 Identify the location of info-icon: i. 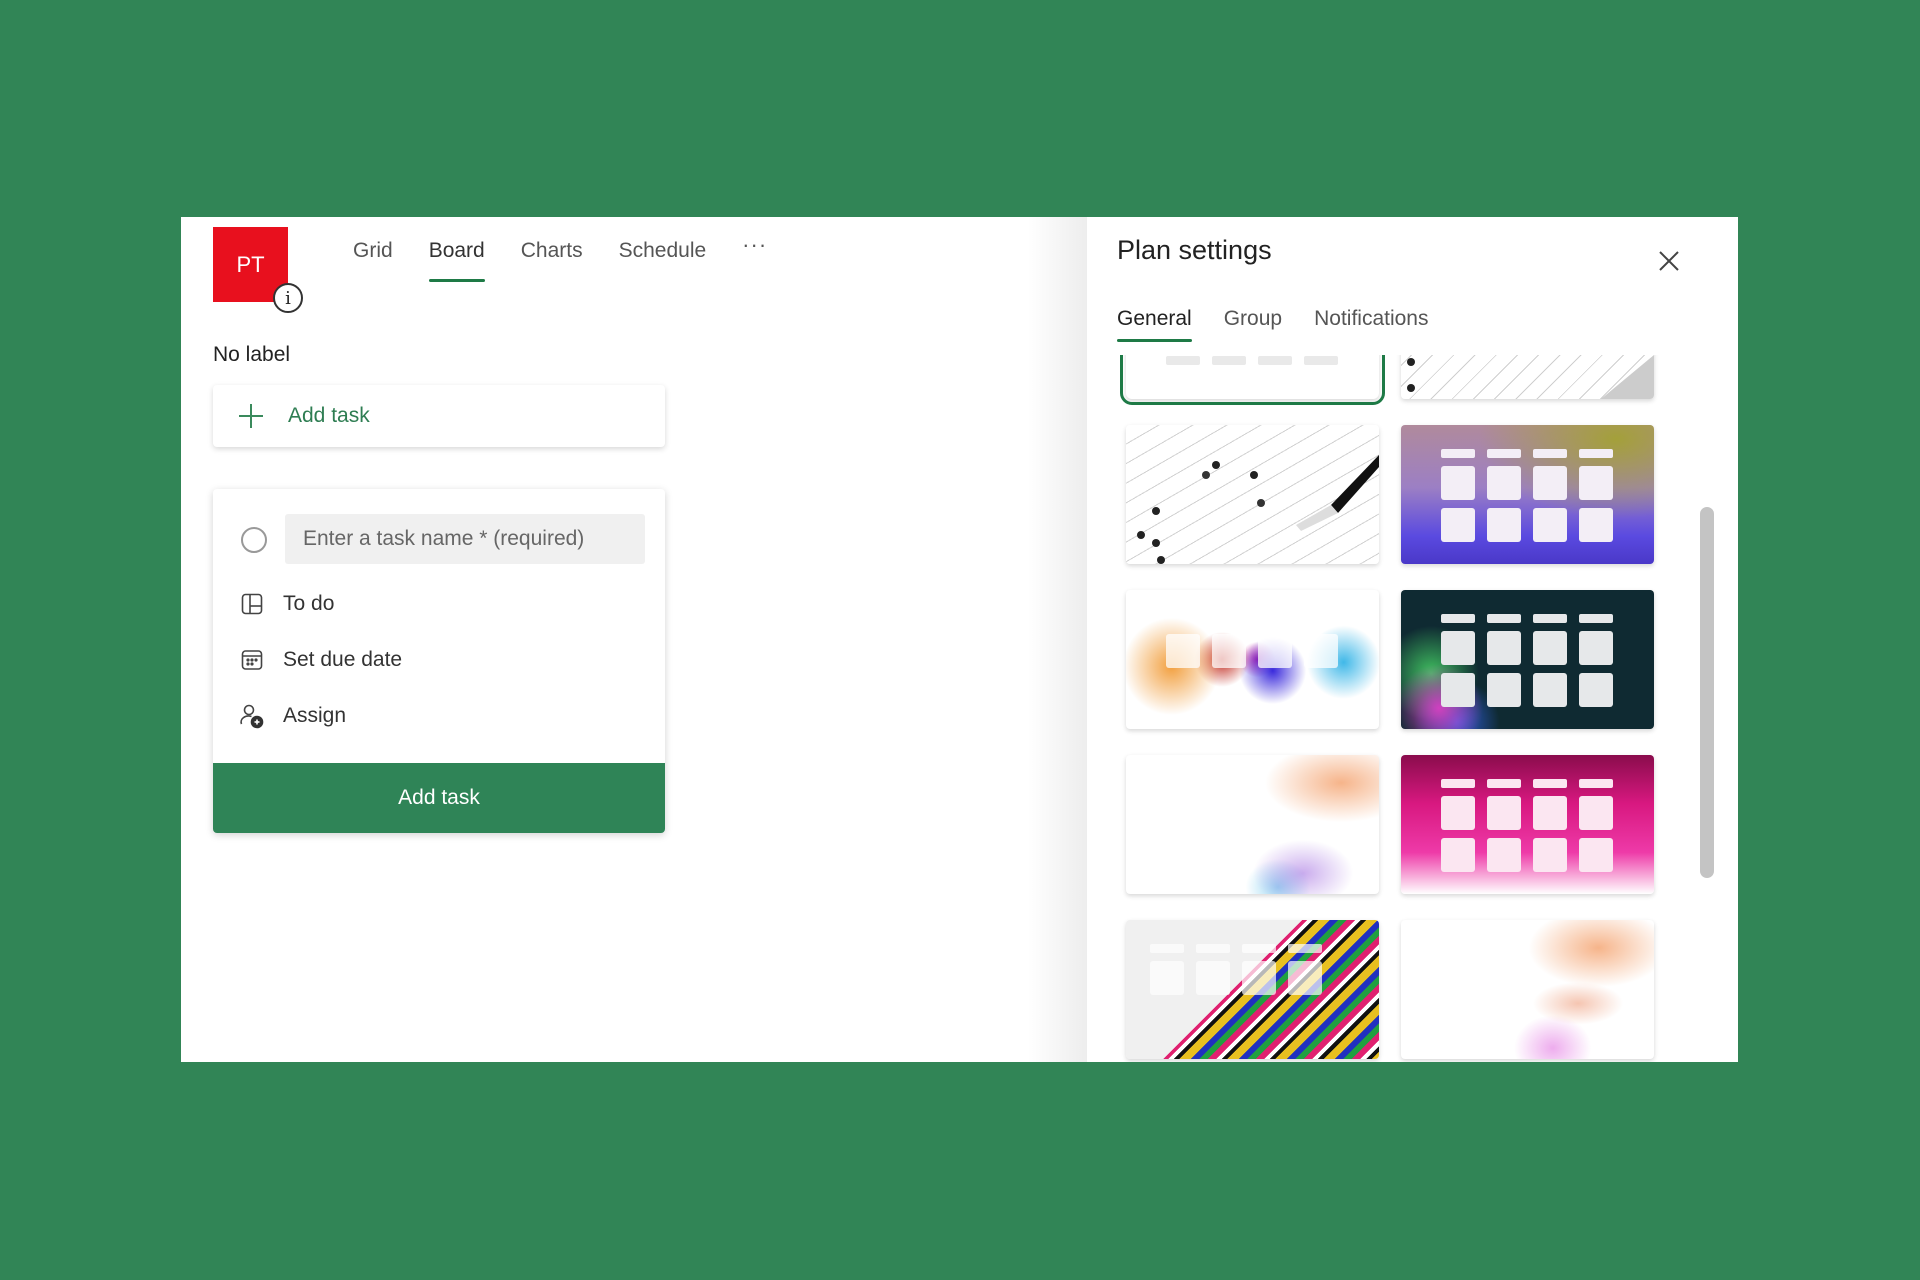
(288, 298).